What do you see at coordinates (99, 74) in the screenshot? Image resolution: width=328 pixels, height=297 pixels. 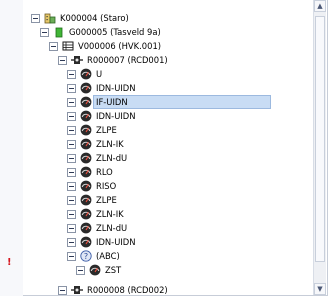 I see `tree-node-label: U` at bounding box center [99, 74].